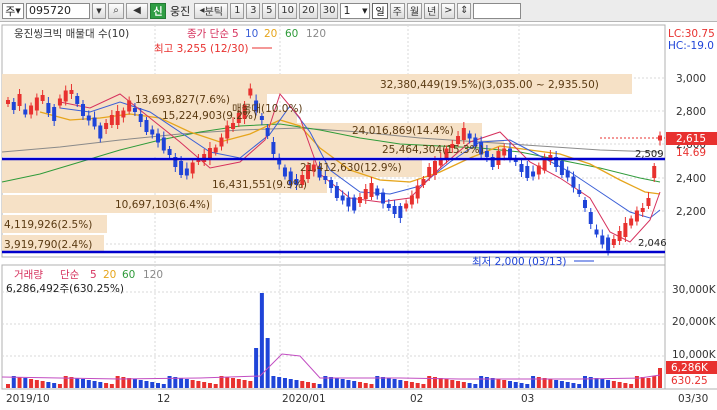 The width and height of the screenshot is (717, 410). I want to click on profile-label: 25,464,304(15.3%), so click(433, 150).